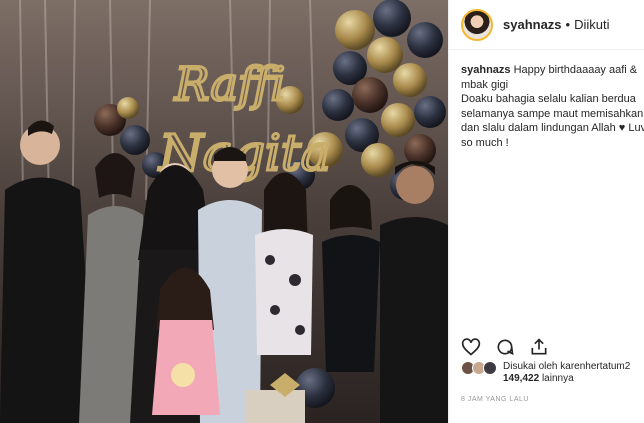 Image resolution: width=644 pixels, height=423 pixels. I want to click on post-timestamp: 8 JAM YANG LALU, so click(495, 399).